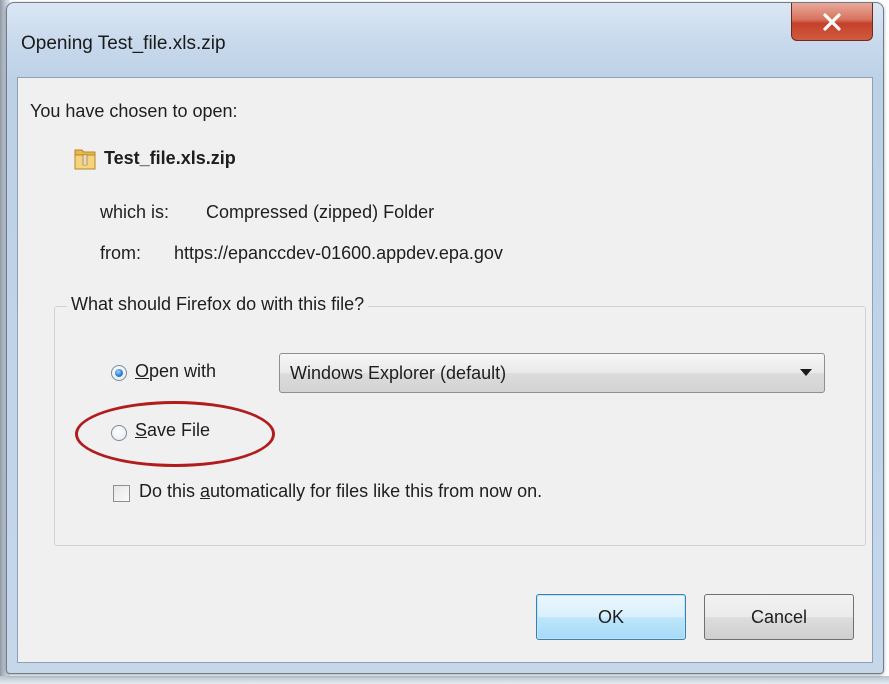 The image size is (889, 684). I want to click on zip-folder-icon, so click(85, 159).